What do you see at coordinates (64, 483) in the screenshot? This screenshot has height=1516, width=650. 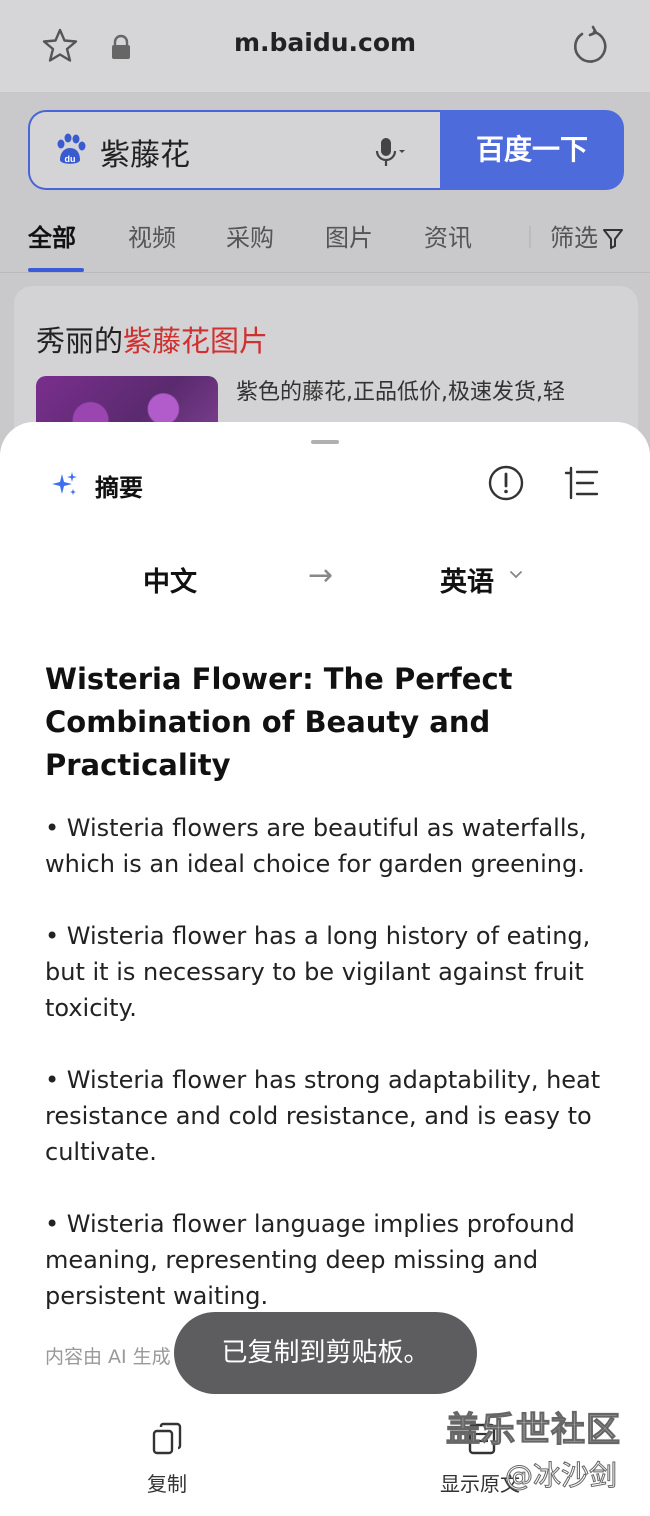 I see `sparkle-icon` at bounding box center [64, 483].